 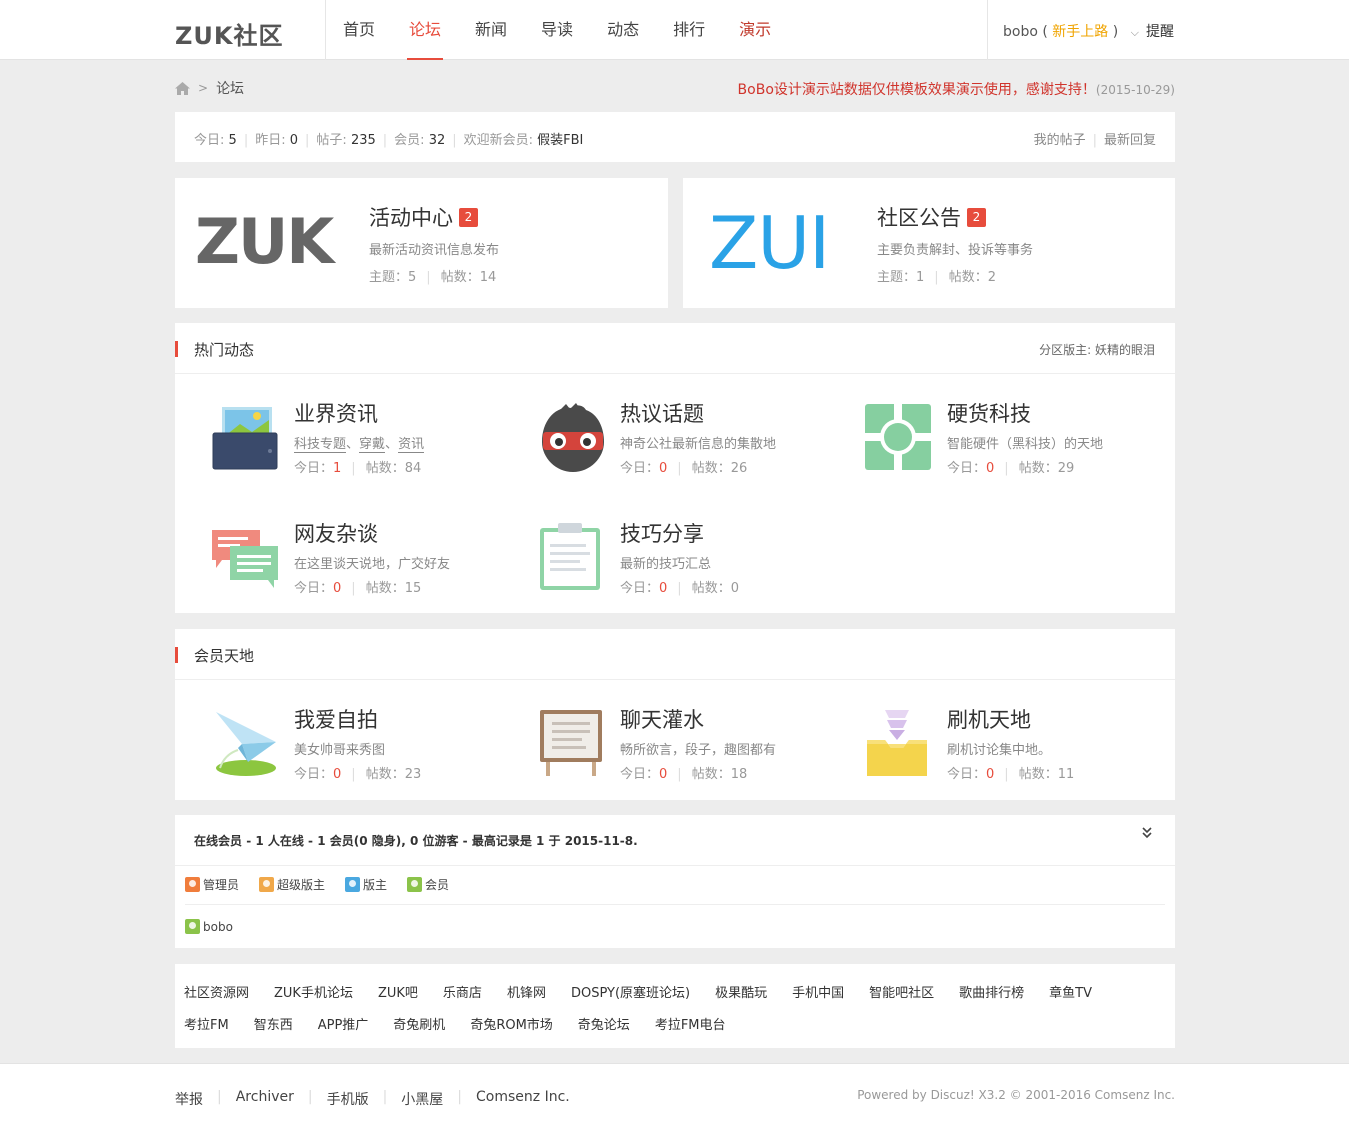 I want to click on friend-link: 智东西, so click(x=273, y=1023).